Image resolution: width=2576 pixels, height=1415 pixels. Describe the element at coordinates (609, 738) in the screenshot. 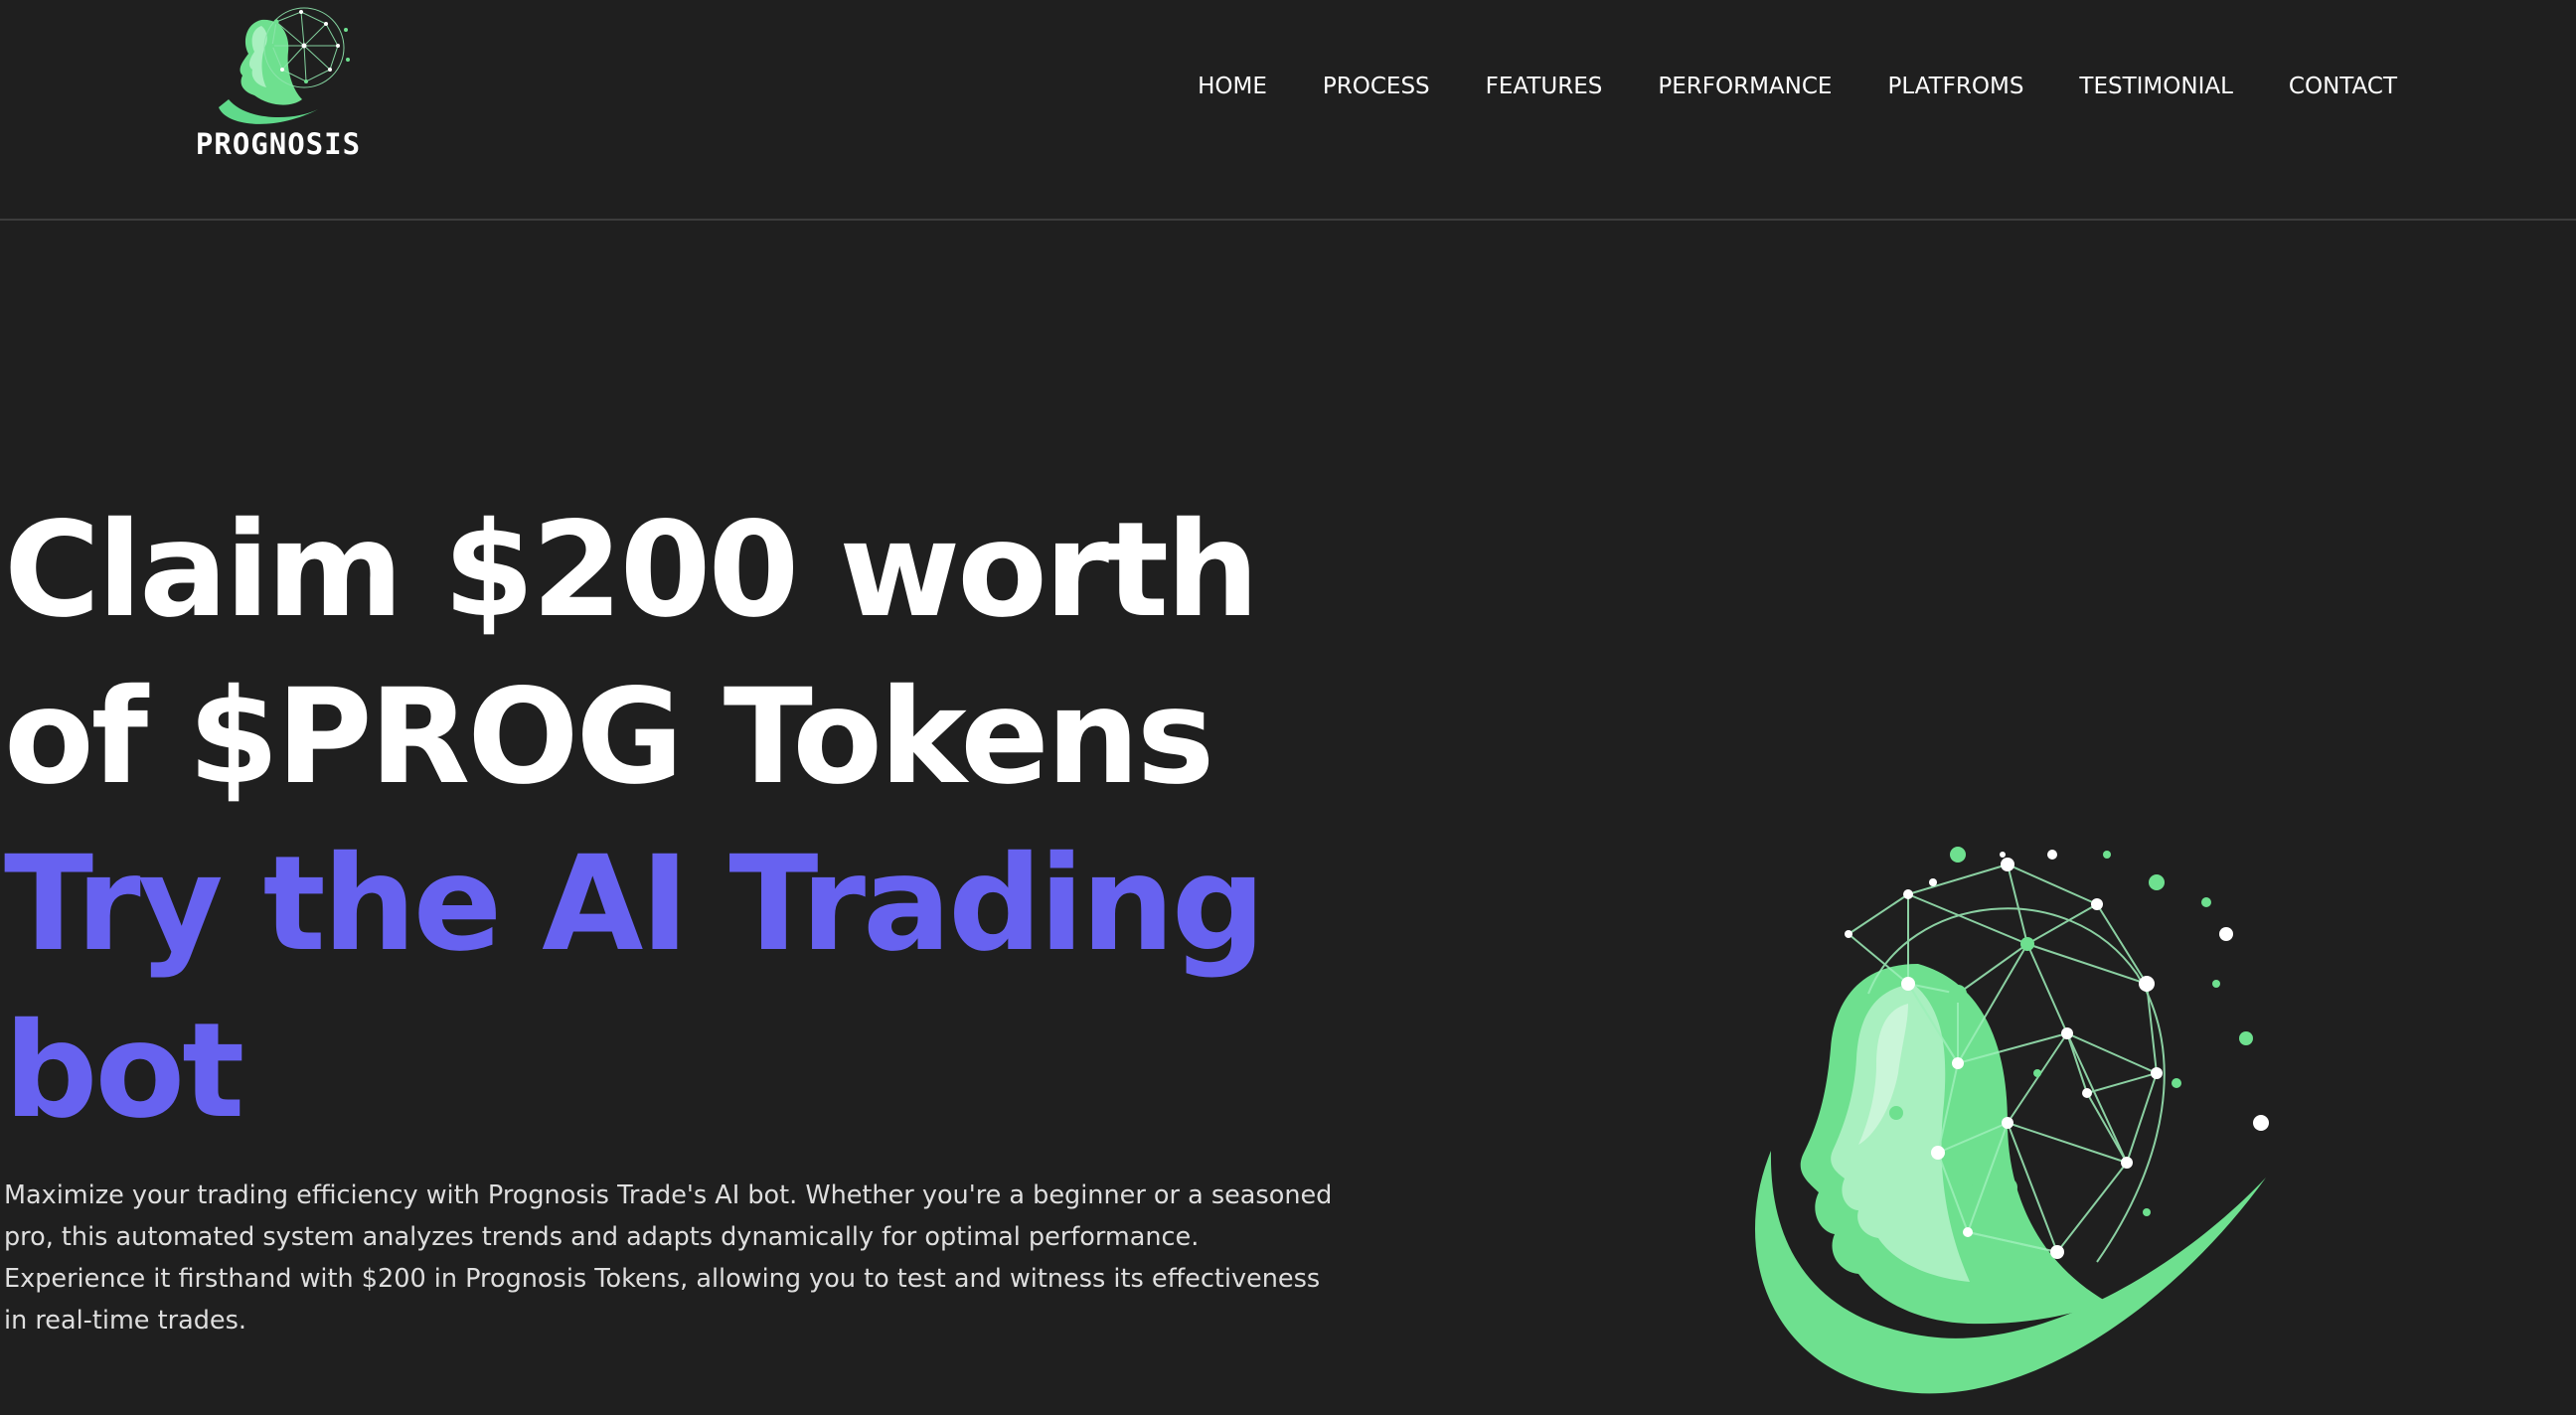

I see `hero-title-line-2: of $PROG Tokens` at that location.